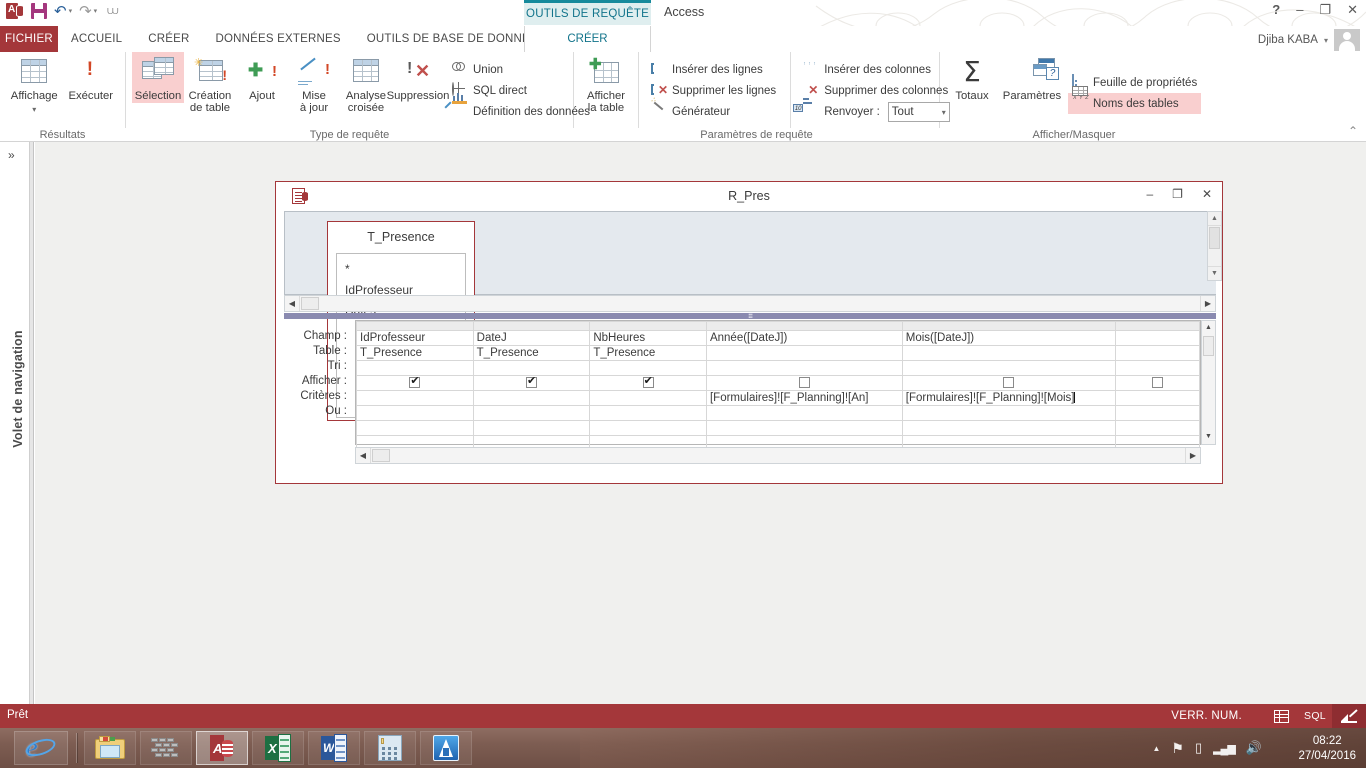 This screenshot has width=1366, height=768. What do you see at coordinates (804, 398) in the screenshot?
I see `cell-criteres: [Formulaires]![F_Planning]![An]` at bounding box center [804, 398].